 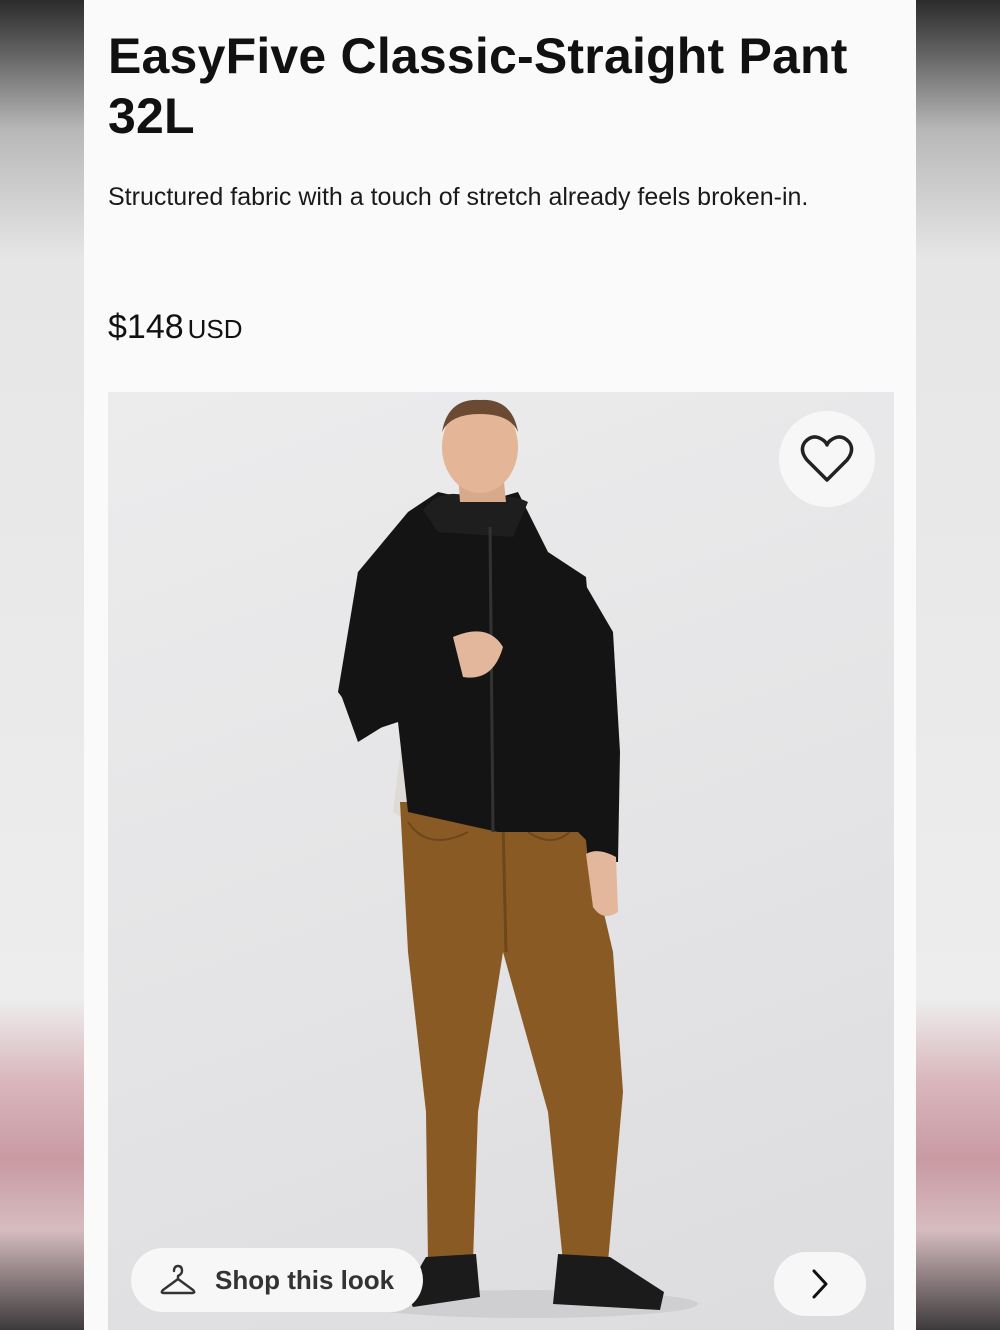 I want to click on shop-this-look-label: Shop this look, so click(x=305, y=1279).